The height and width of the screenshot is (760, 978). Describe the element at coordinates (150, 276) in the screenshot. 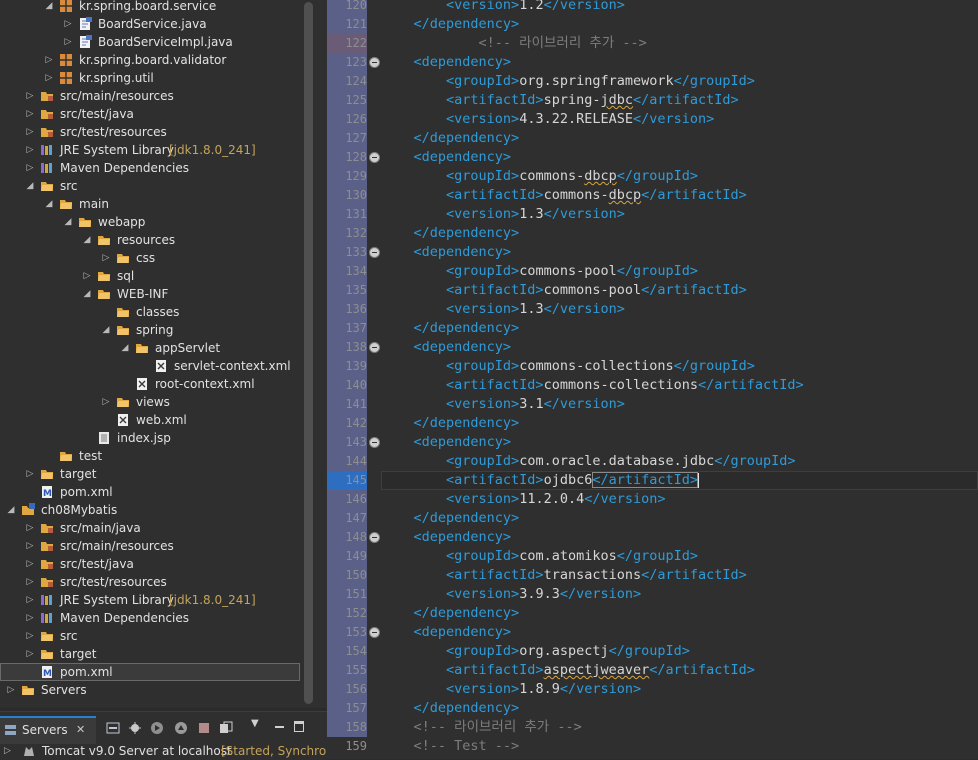

I see `tree-item: ▷ sql` at that location.